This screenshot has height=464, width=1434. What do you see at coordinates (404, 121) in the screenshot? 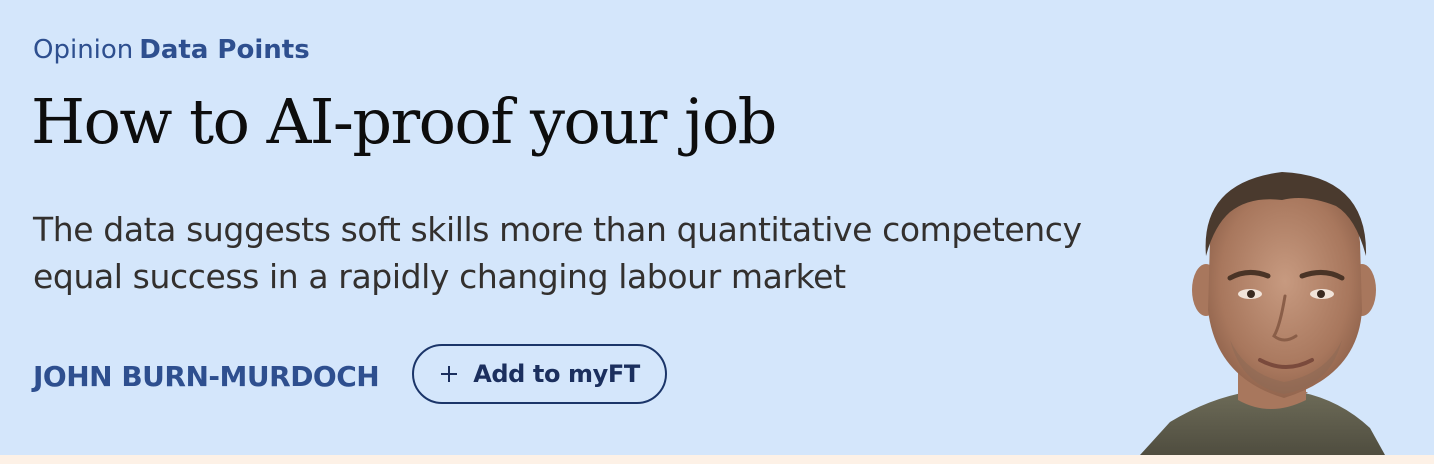
I see `article-headline: How to AI-proof your job` at bounding box center [404, 121].